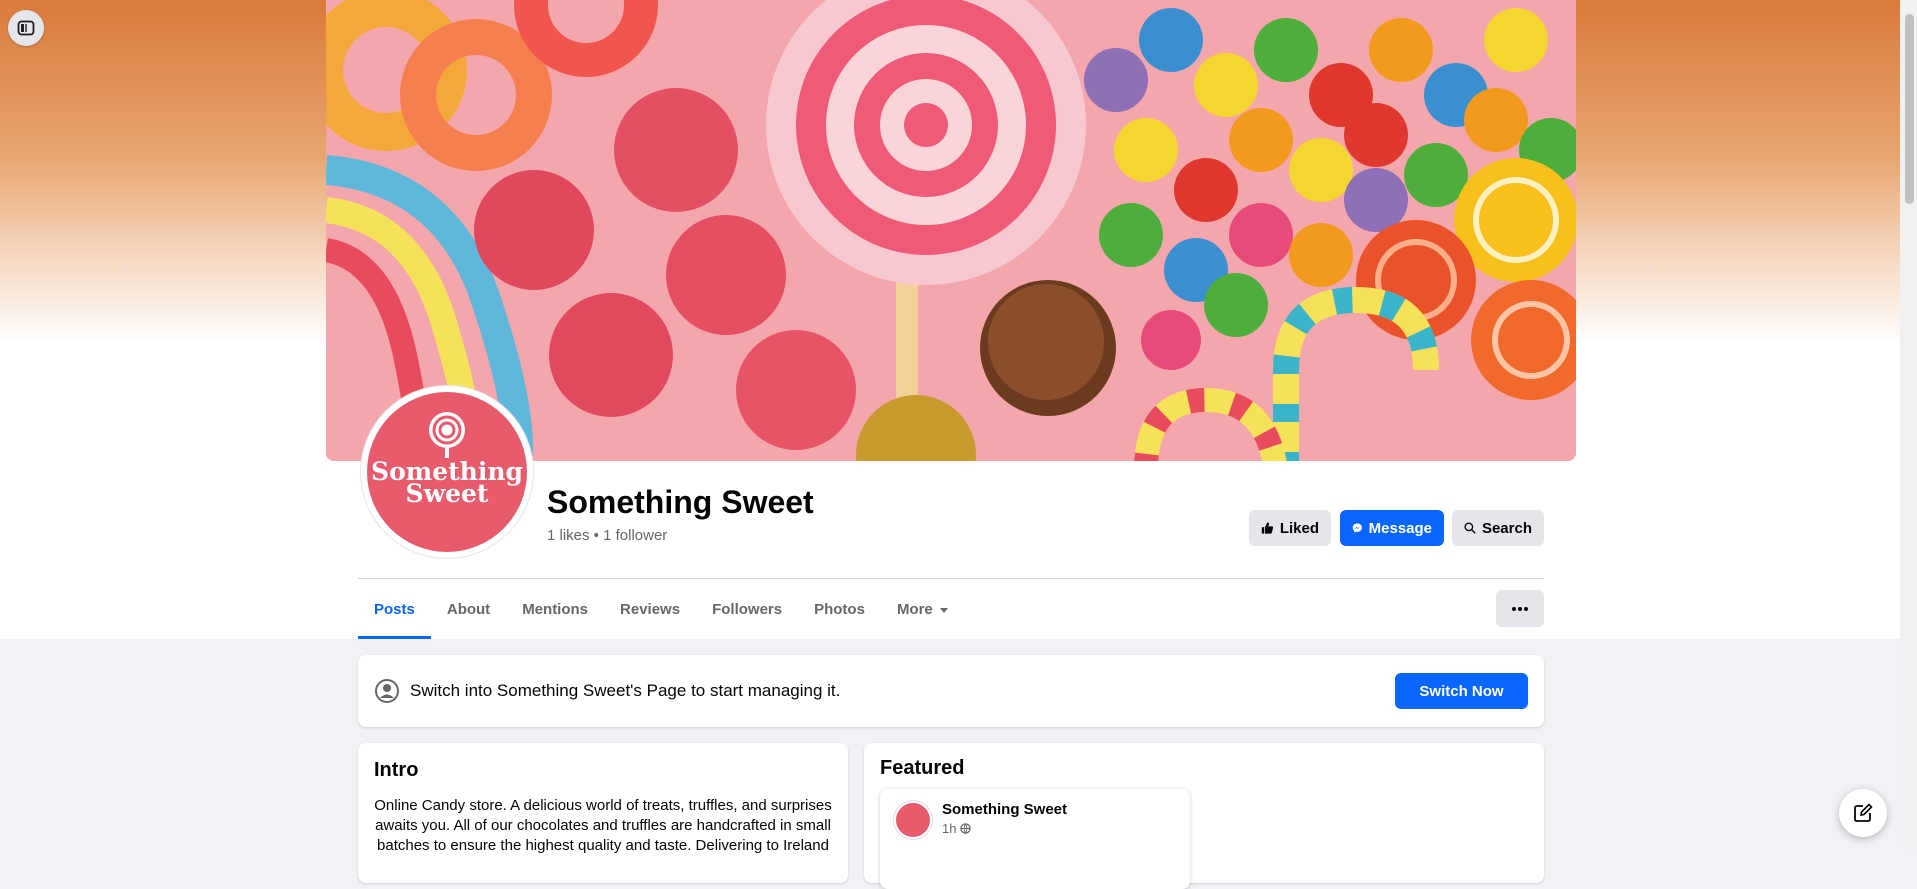  I want to click on header-divider, so click(951, 578).